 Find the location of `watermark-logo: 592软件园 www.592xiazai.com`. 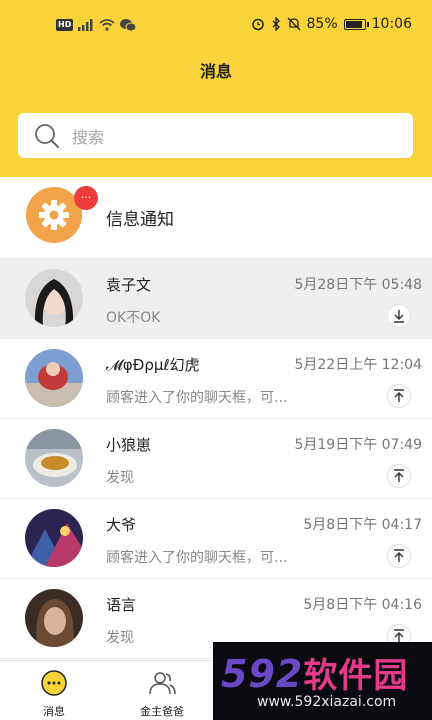

watermark-logo: 592软件园 www.592xiazai.com is located at coordinates (322, 681).